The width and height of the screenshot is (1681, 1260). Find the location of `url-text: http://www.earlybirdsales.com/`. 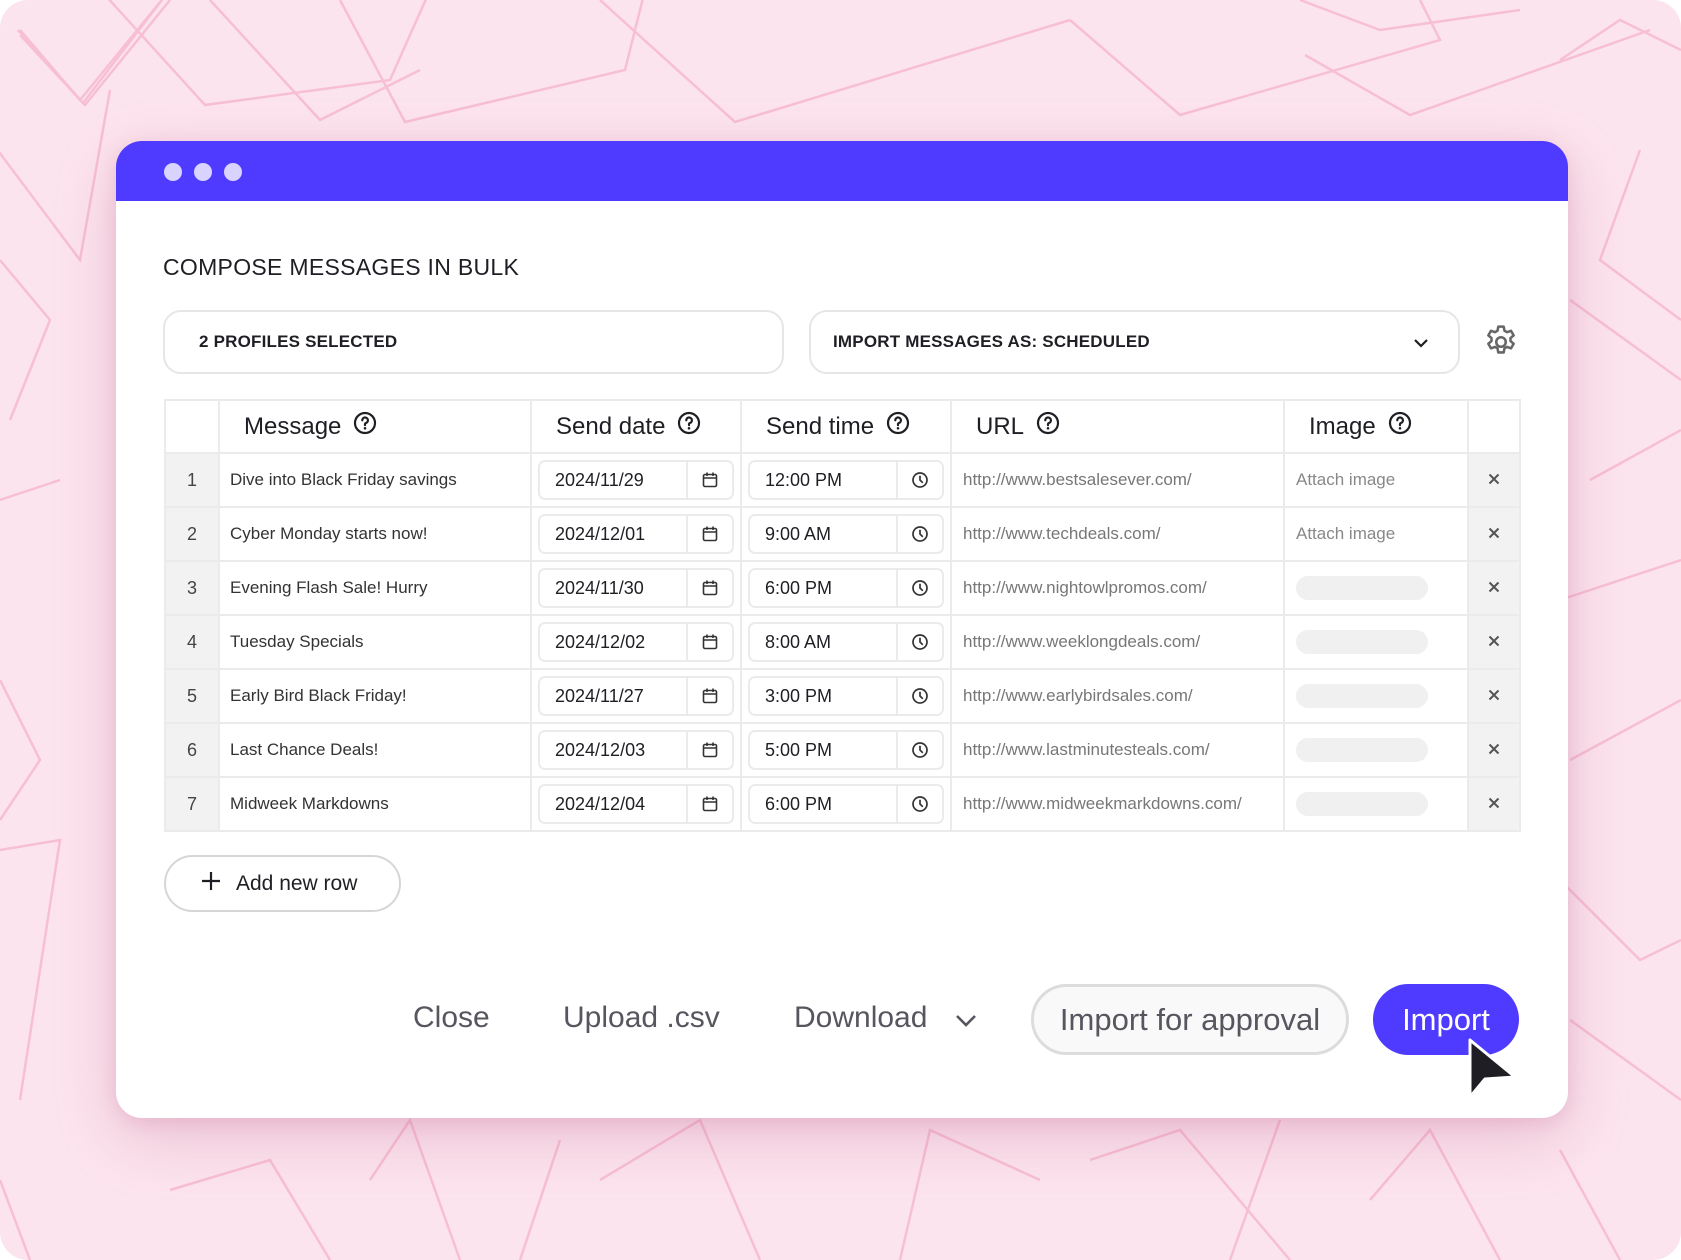

url-text: http://www.earlybirdsales.com/ is located at coordinates (1078, 695).